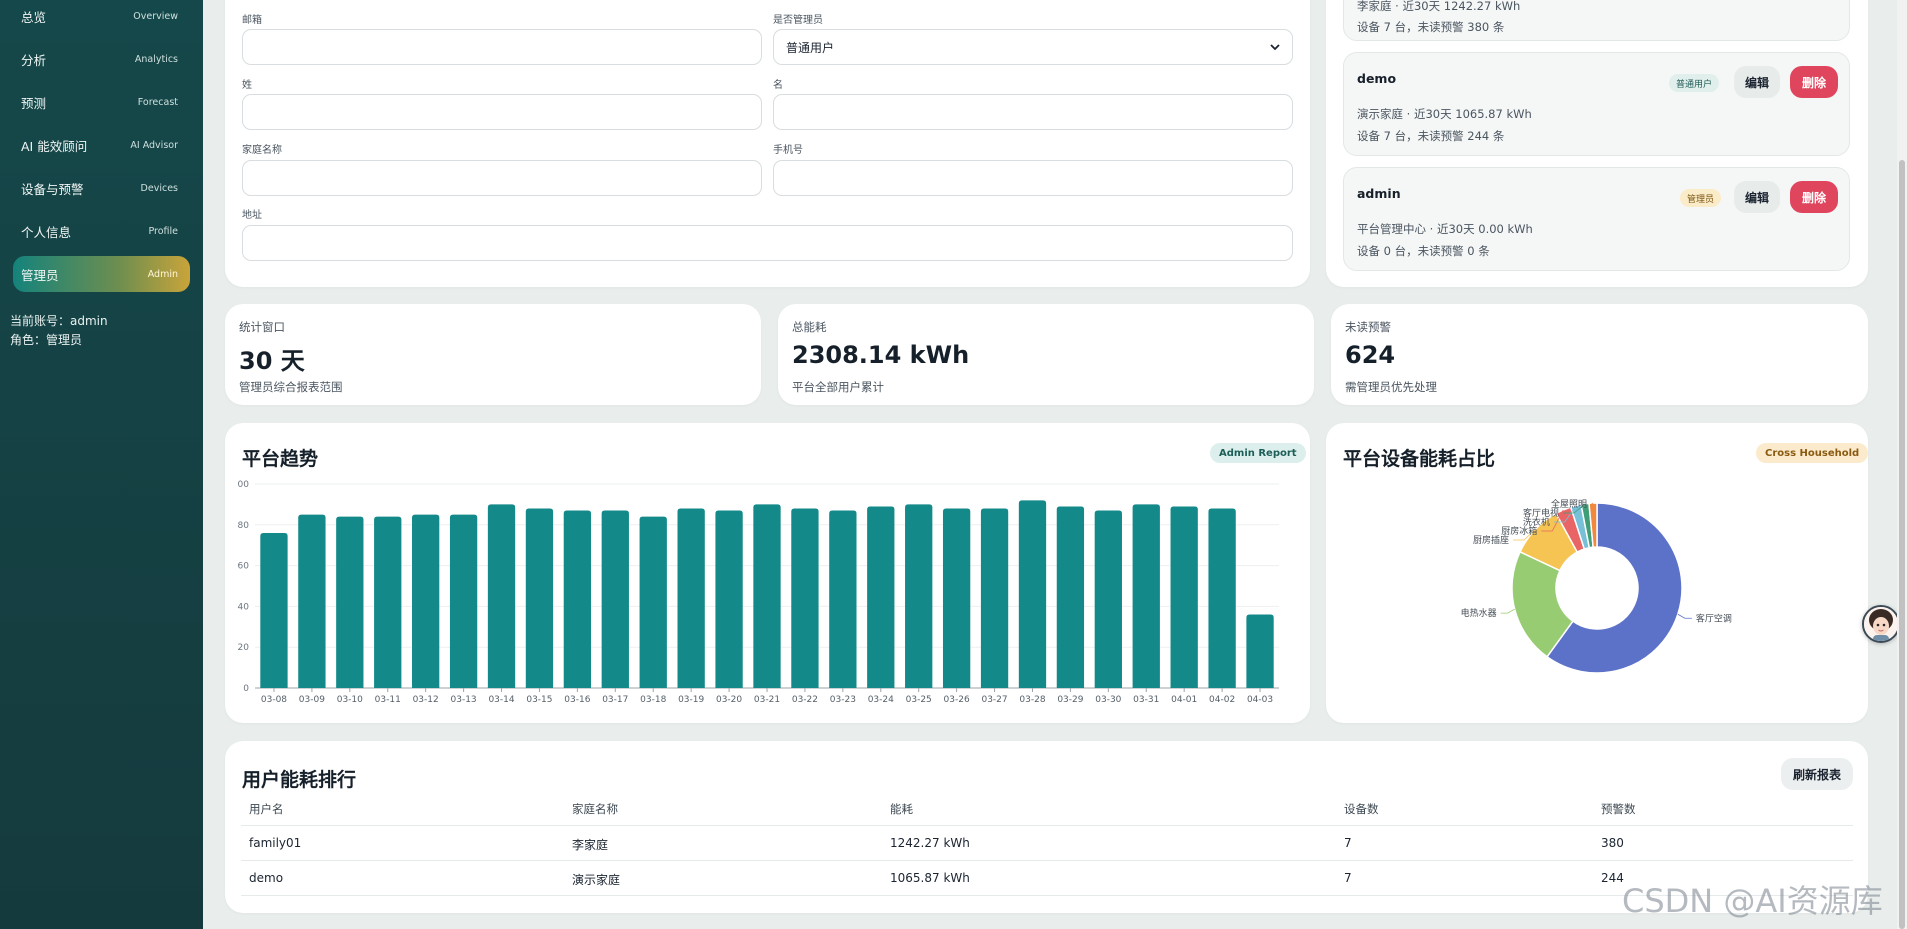  What do you see at coordinates (299, 780) in the screenshot?
I see `ranking-title: 用户能耗排行` at bounding box center [299, 780].